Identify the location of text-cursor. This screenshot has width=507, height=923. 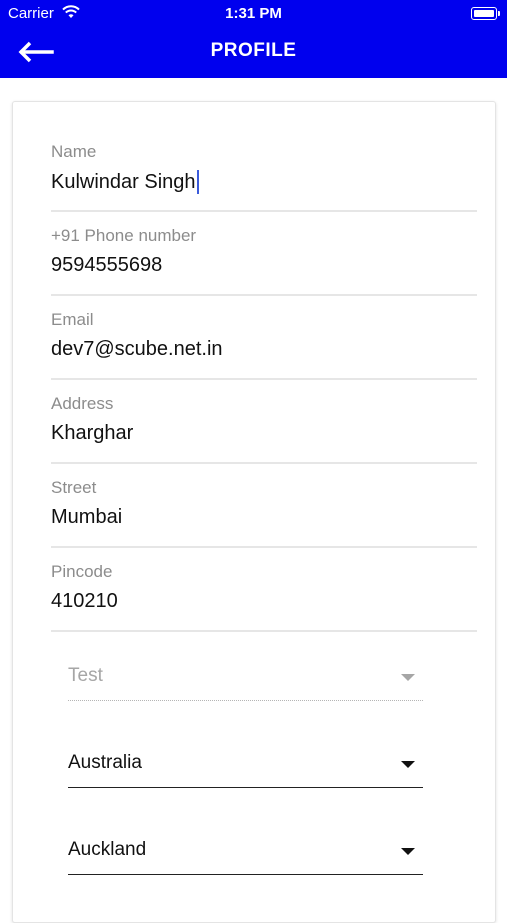
(197, 182).